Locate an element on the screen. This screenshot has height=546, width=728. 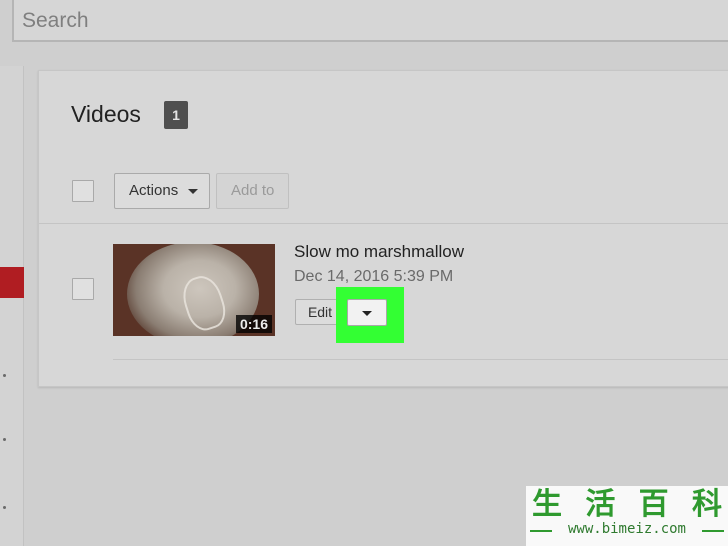
watermark-glyph: 百 is located at coordinates (653, 504).